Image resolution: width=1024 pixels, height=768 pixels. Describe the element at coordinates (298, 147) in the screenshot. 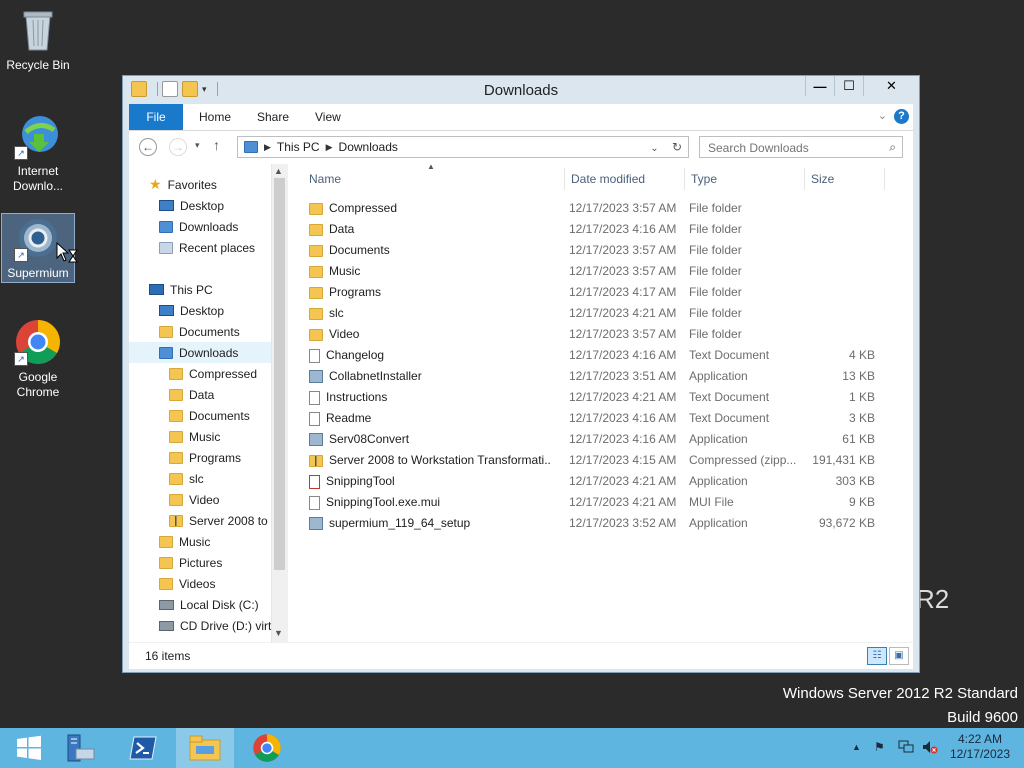

I see `breadcrumb-this-pc: This PC` at that location.